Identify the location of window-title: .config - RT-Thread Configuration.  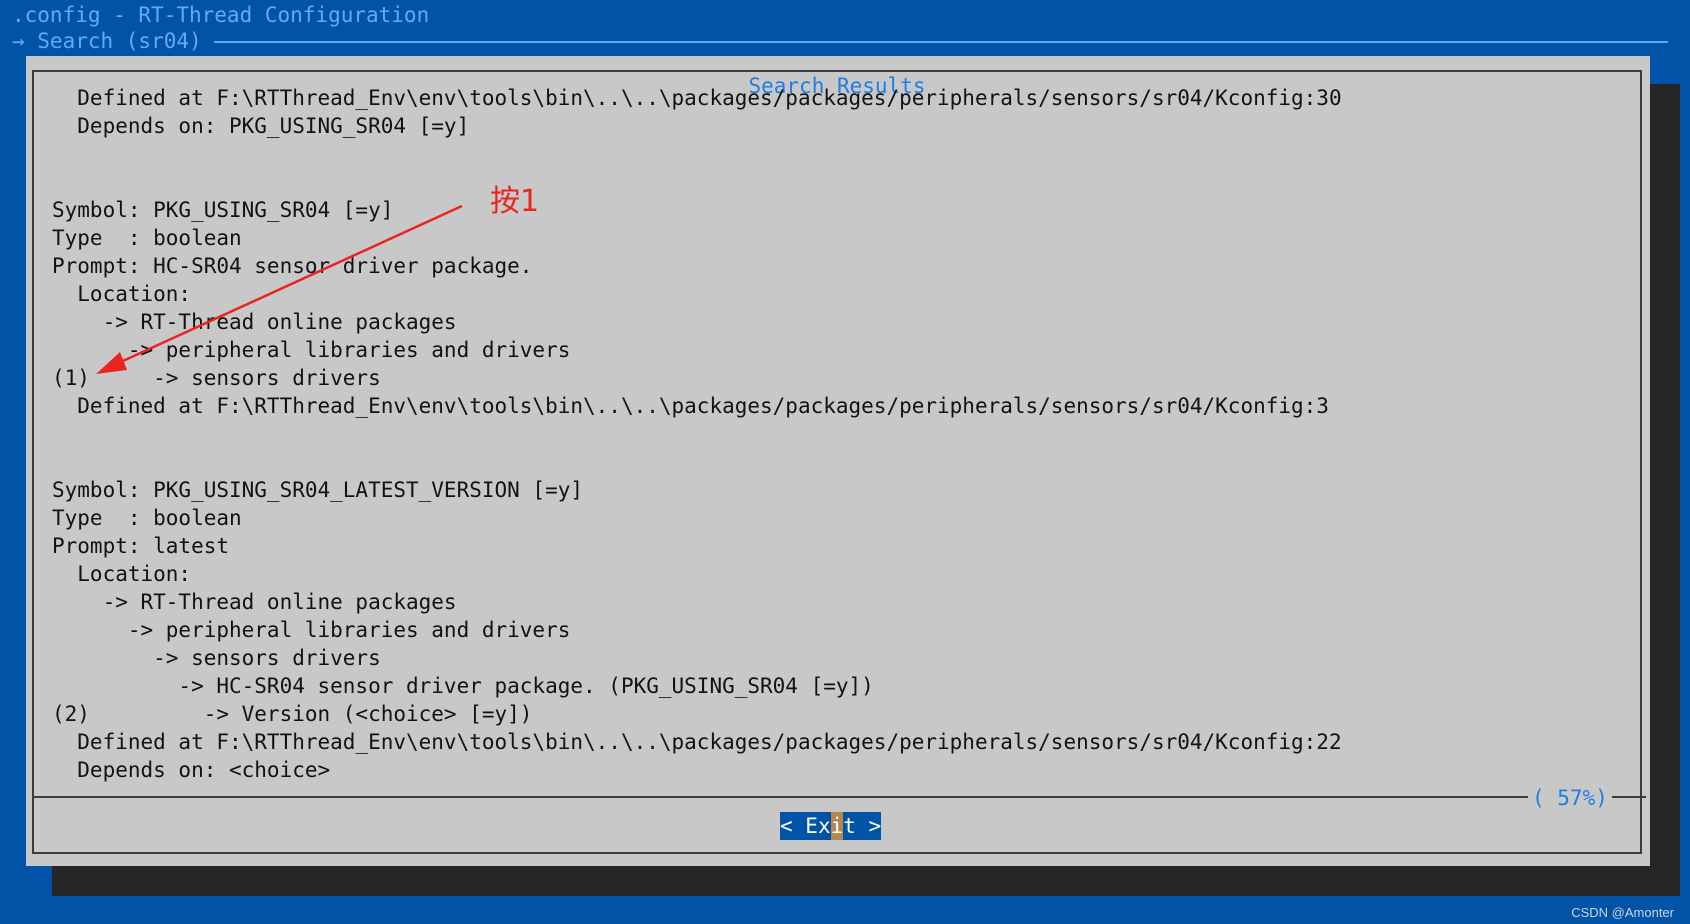
(221, 15).